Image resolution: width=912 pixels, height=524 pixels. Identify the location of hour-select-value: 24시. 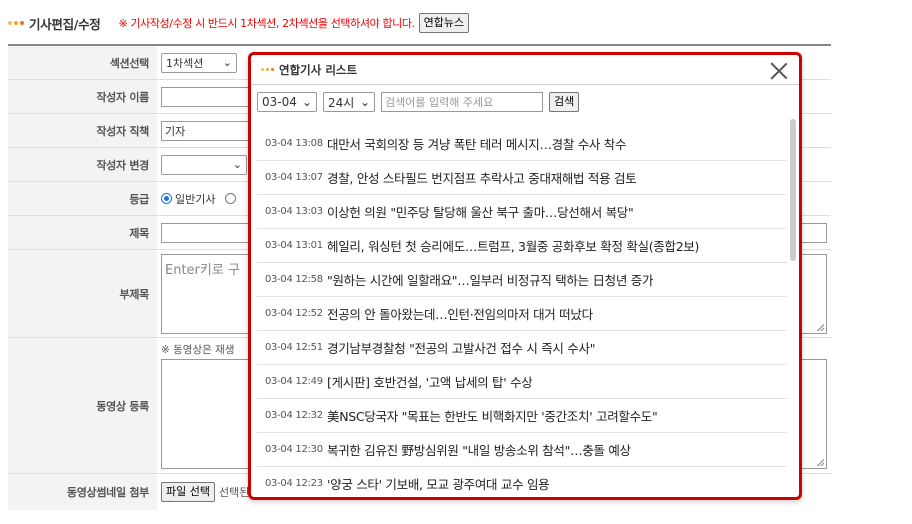
(341, 102).